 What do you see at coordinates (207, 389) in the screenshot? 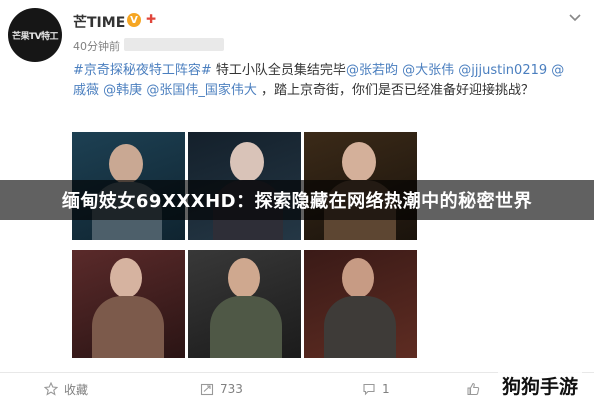
I see `repost-icon` at bounding box center [207, 389].